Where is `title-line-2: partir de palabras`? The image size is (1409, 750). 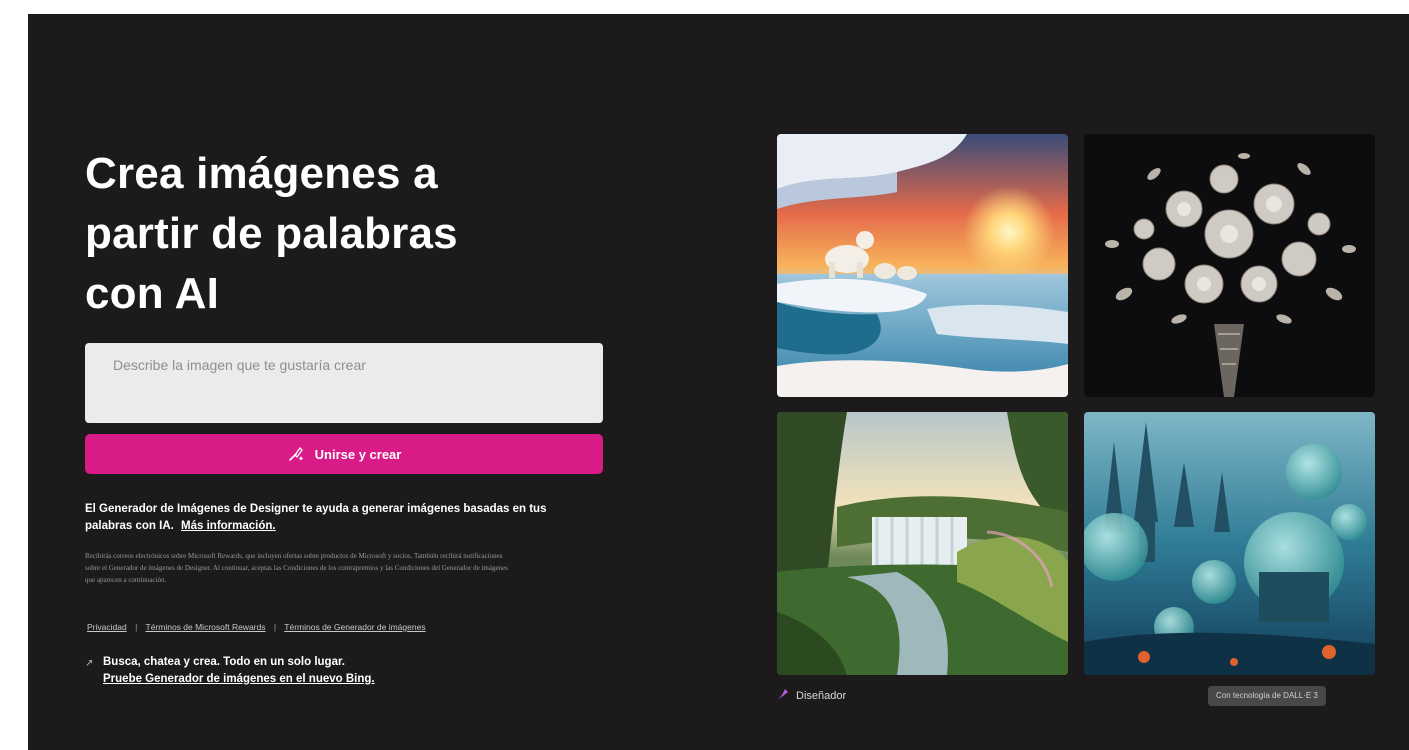
title-line-2: partir de palabras is located at coordinates (271, 233).